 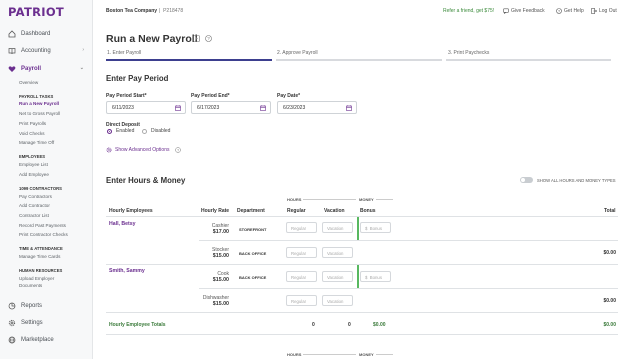 I want to click on direct-deposit-disabled-radio: Disabled, so click(x=156, y=131).